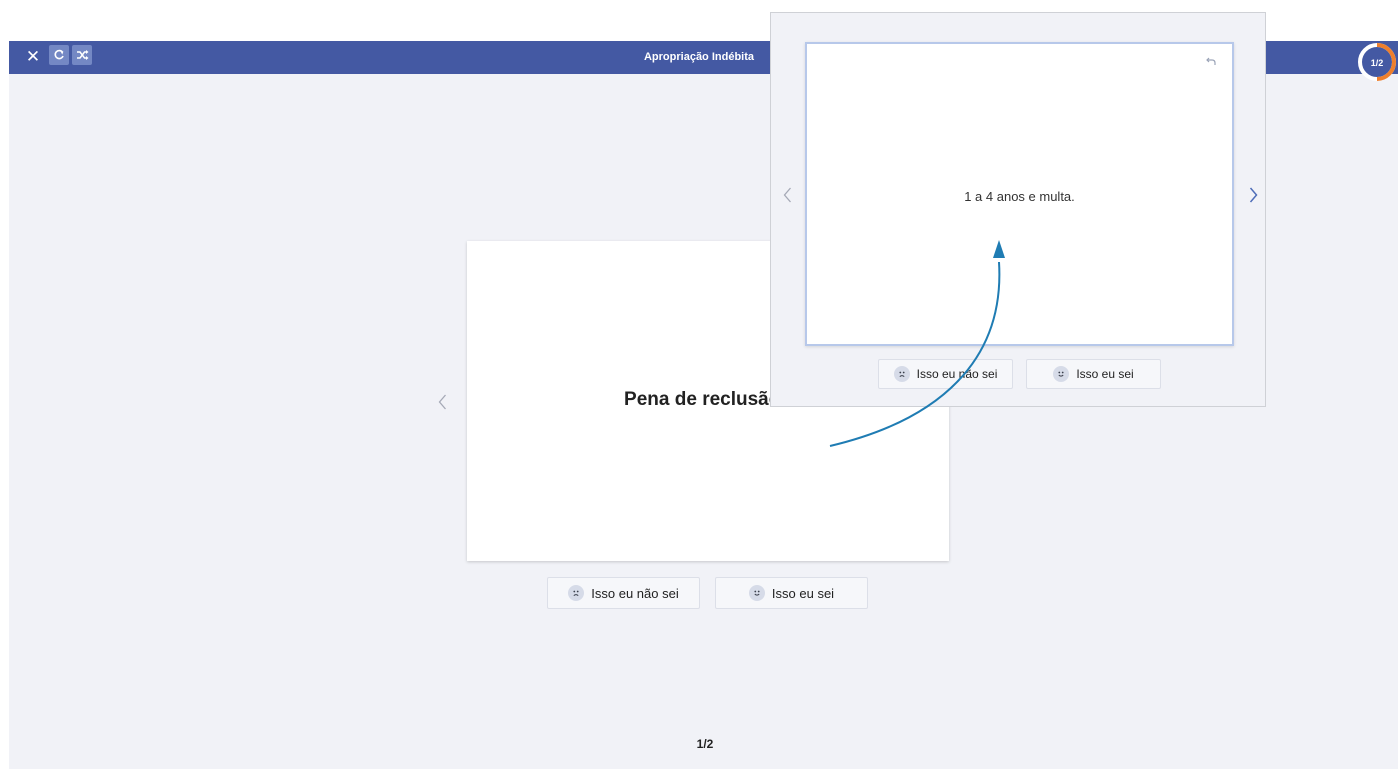  Describe the element at coordinates (957, 374) in the screenshot. I see `overlay-dont-know-label: Isso eu não sei` at that location.